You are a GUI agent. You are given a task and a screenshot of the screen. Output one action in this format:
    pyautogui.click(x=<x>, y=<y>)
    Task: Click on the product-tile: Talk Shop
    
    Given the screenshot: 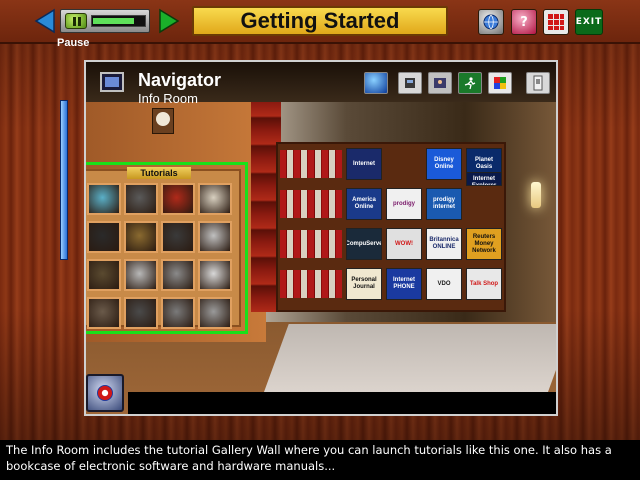 What is the action you would take?
    pyautogui.click(x=484, y=284)
    